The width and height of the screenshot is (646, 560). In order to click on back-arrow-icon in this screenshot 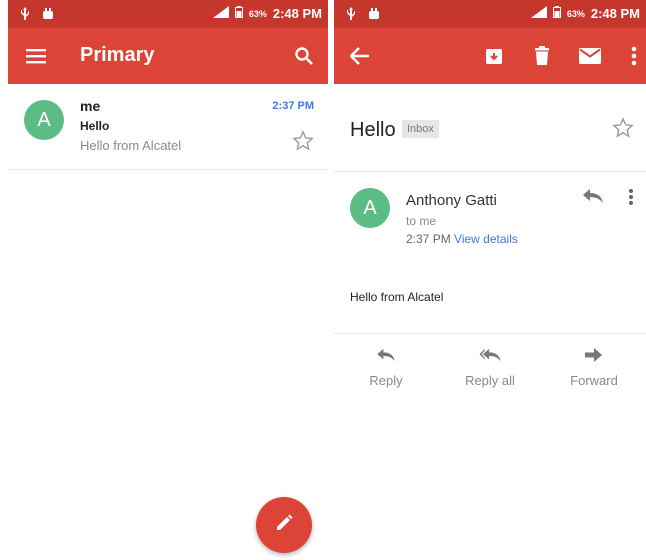, I will do `click(360, 56)`.